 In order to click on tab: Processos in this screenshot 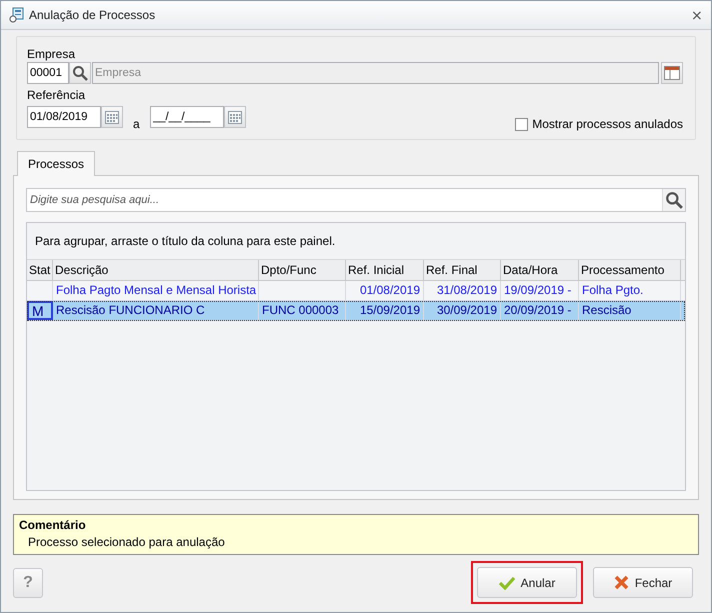, I will do `click(56, 163)`.